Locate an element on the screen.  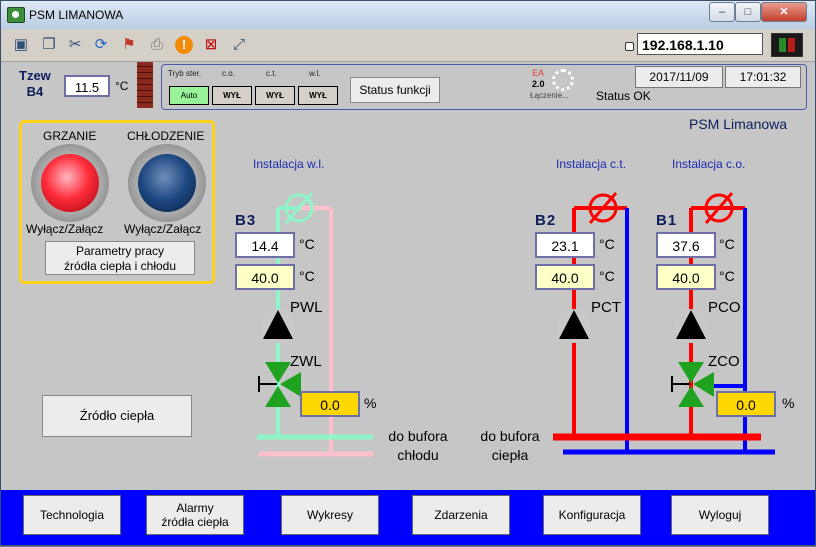
nav-technology-button: Technologia is located at coordinates (72, 515).